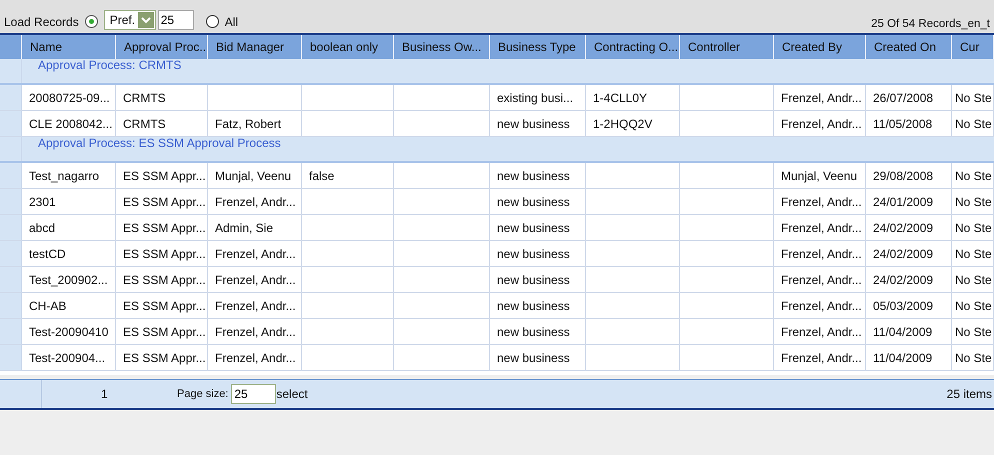 The width and height of the screenshot is (994, 455). What do you see at coordinates (130, 20) in the screenshot?
I see `preference-dropdown: Pref.` at bounding box center [130, 20].